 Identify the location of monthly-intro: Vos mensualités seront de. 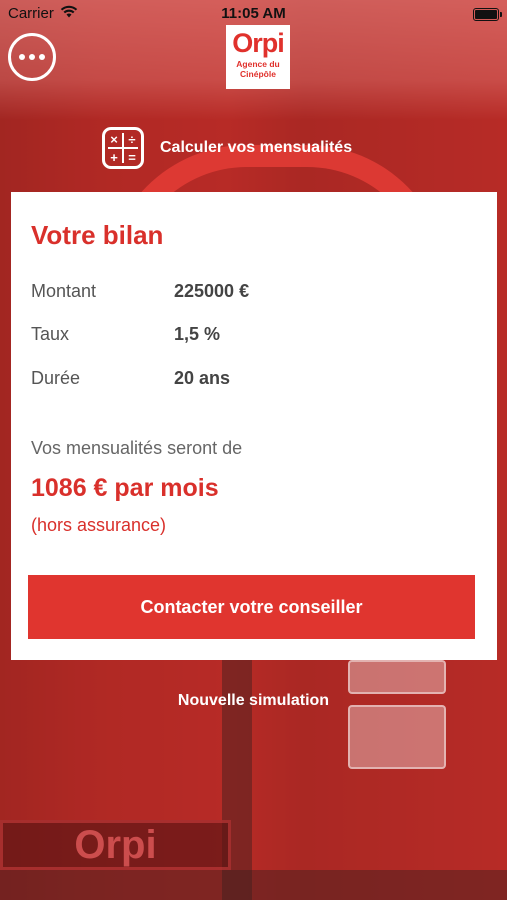
(137, 448).